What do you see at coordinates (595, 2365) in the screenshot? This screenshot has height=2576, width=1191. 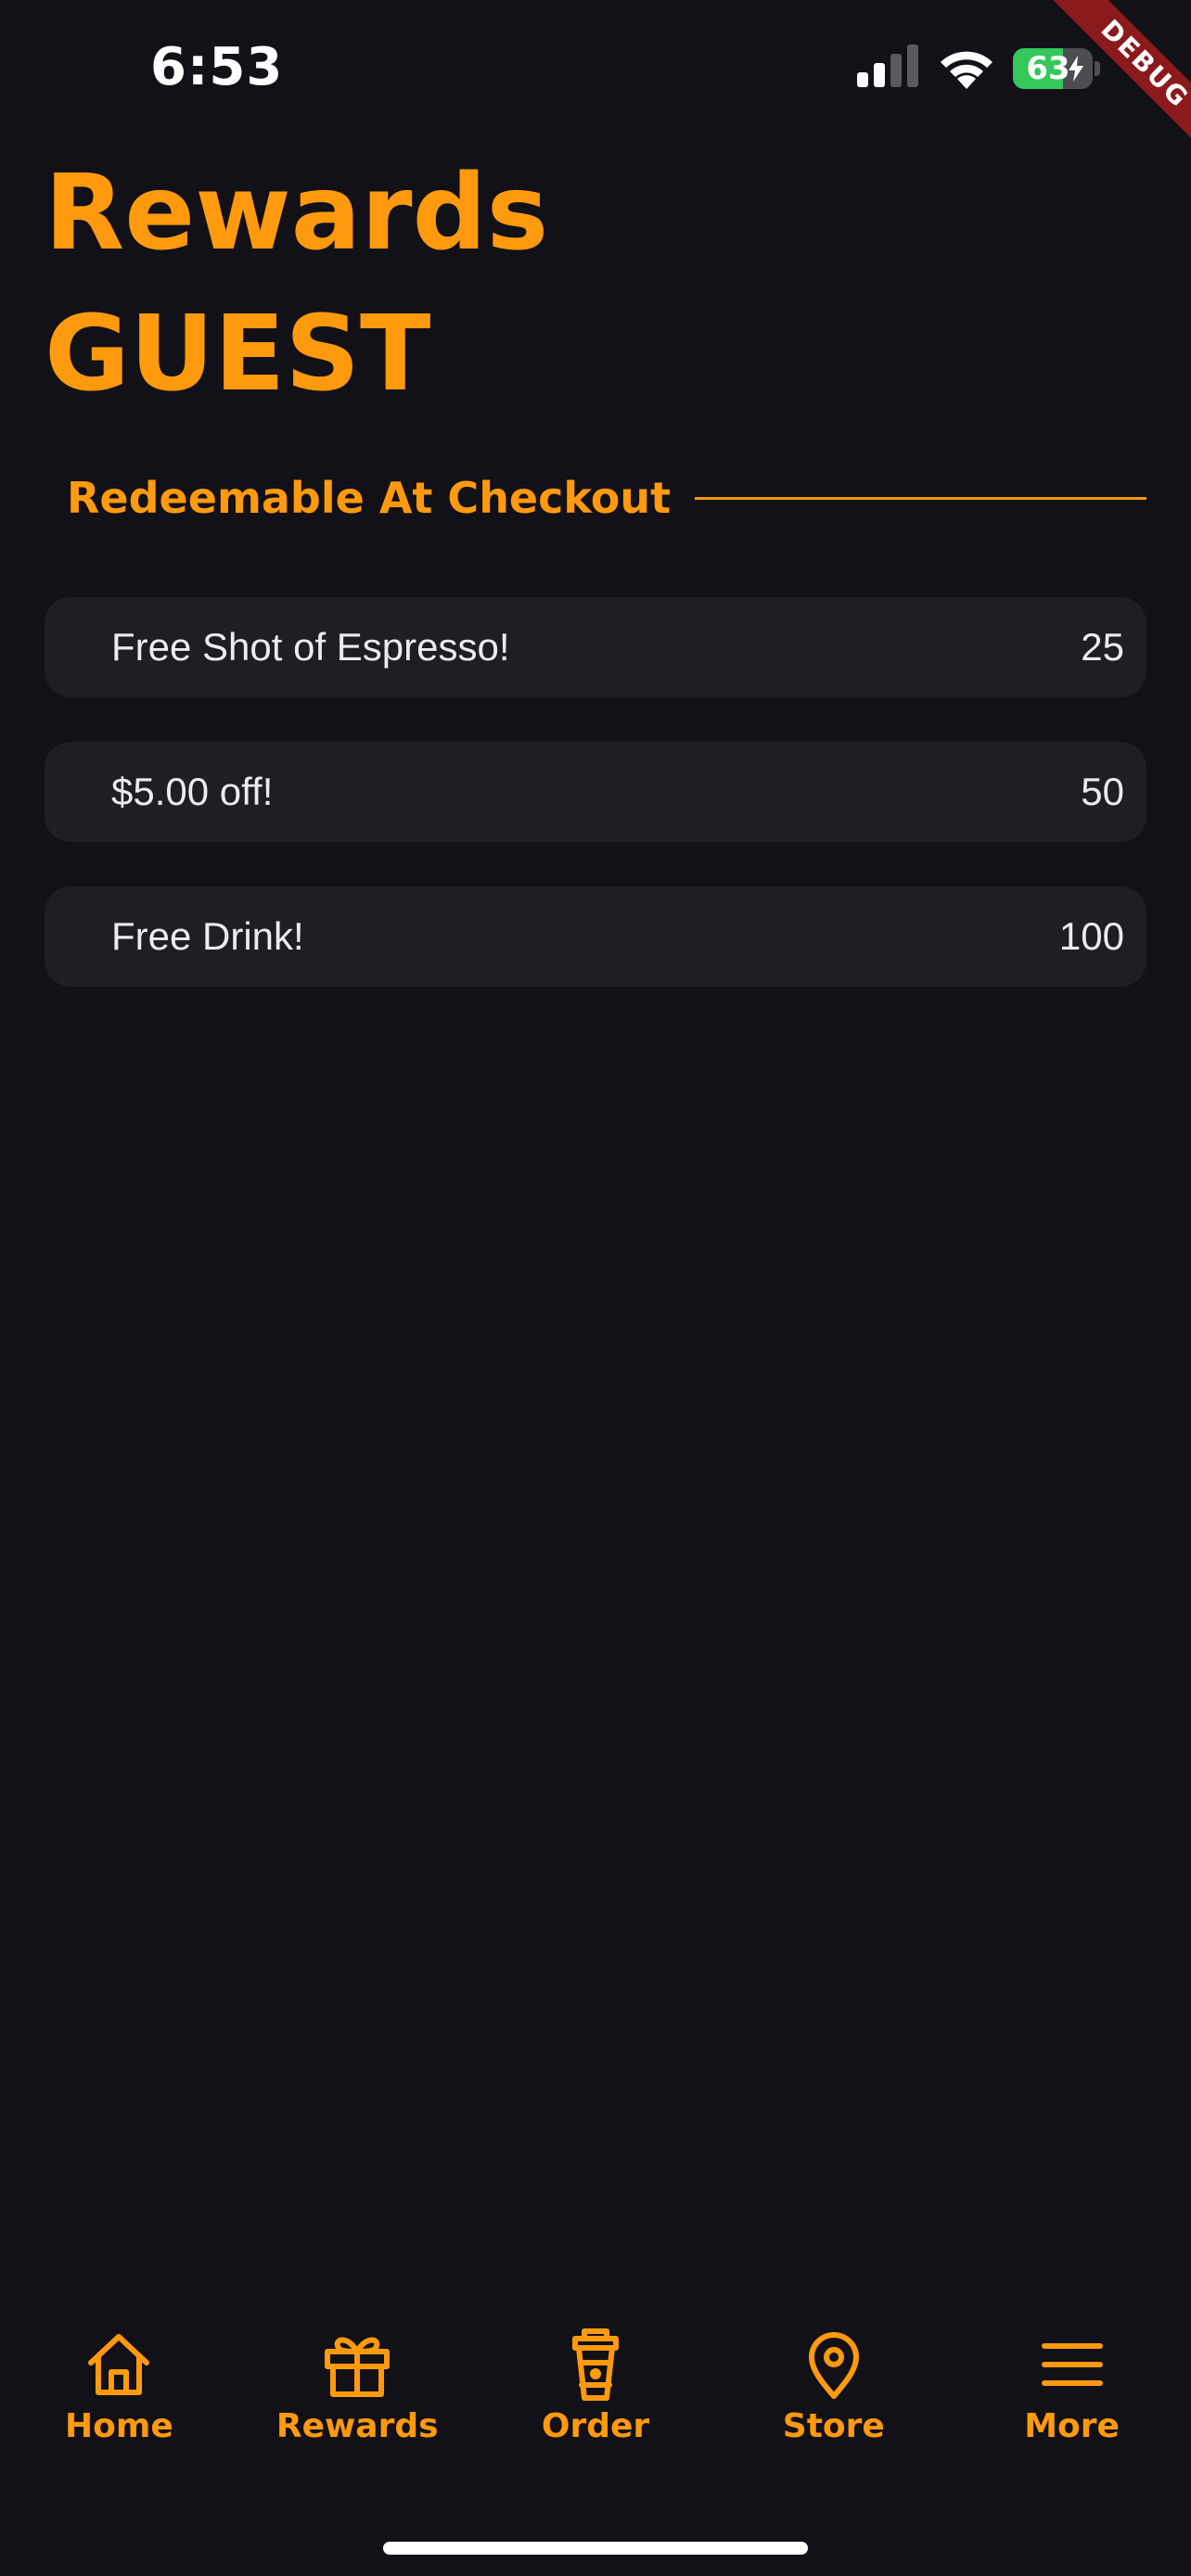 I see `coffee-cup-icon` at bounding box center [595, 2365].